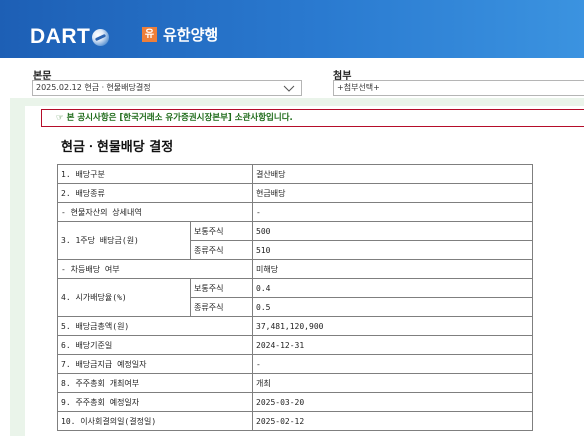 The height and width of the screenshot is (436, 584). Describe the element at coordinates (393, 174) in the screenshot. I see `row-value: 결산배당` at that location.